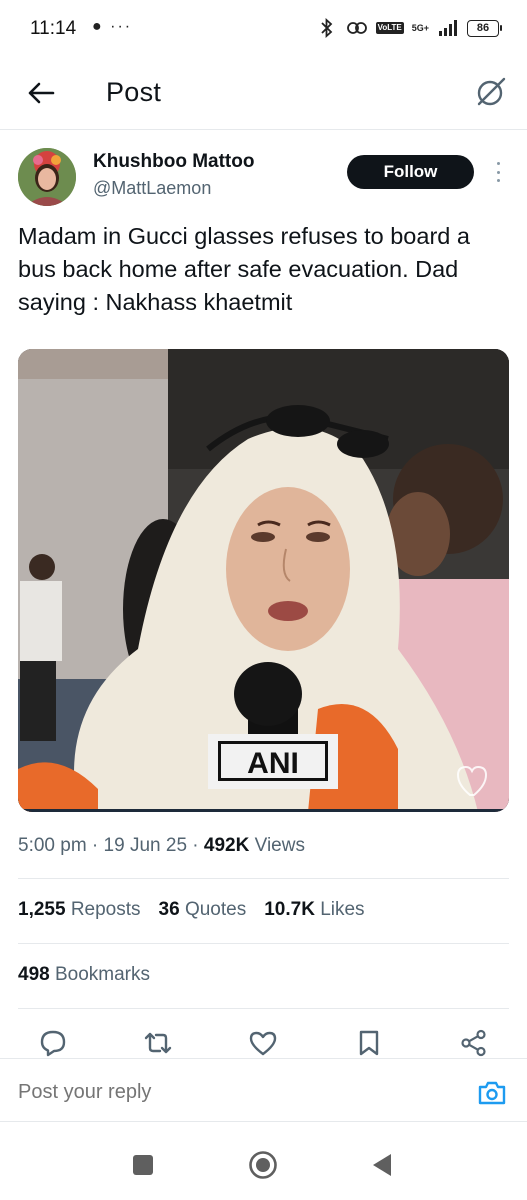 Image resolution: width=527 pixels, height=1200 pixels. Describe the element at coordinates (228, 1092) in the screenshot. I see `reply-input` at that location.